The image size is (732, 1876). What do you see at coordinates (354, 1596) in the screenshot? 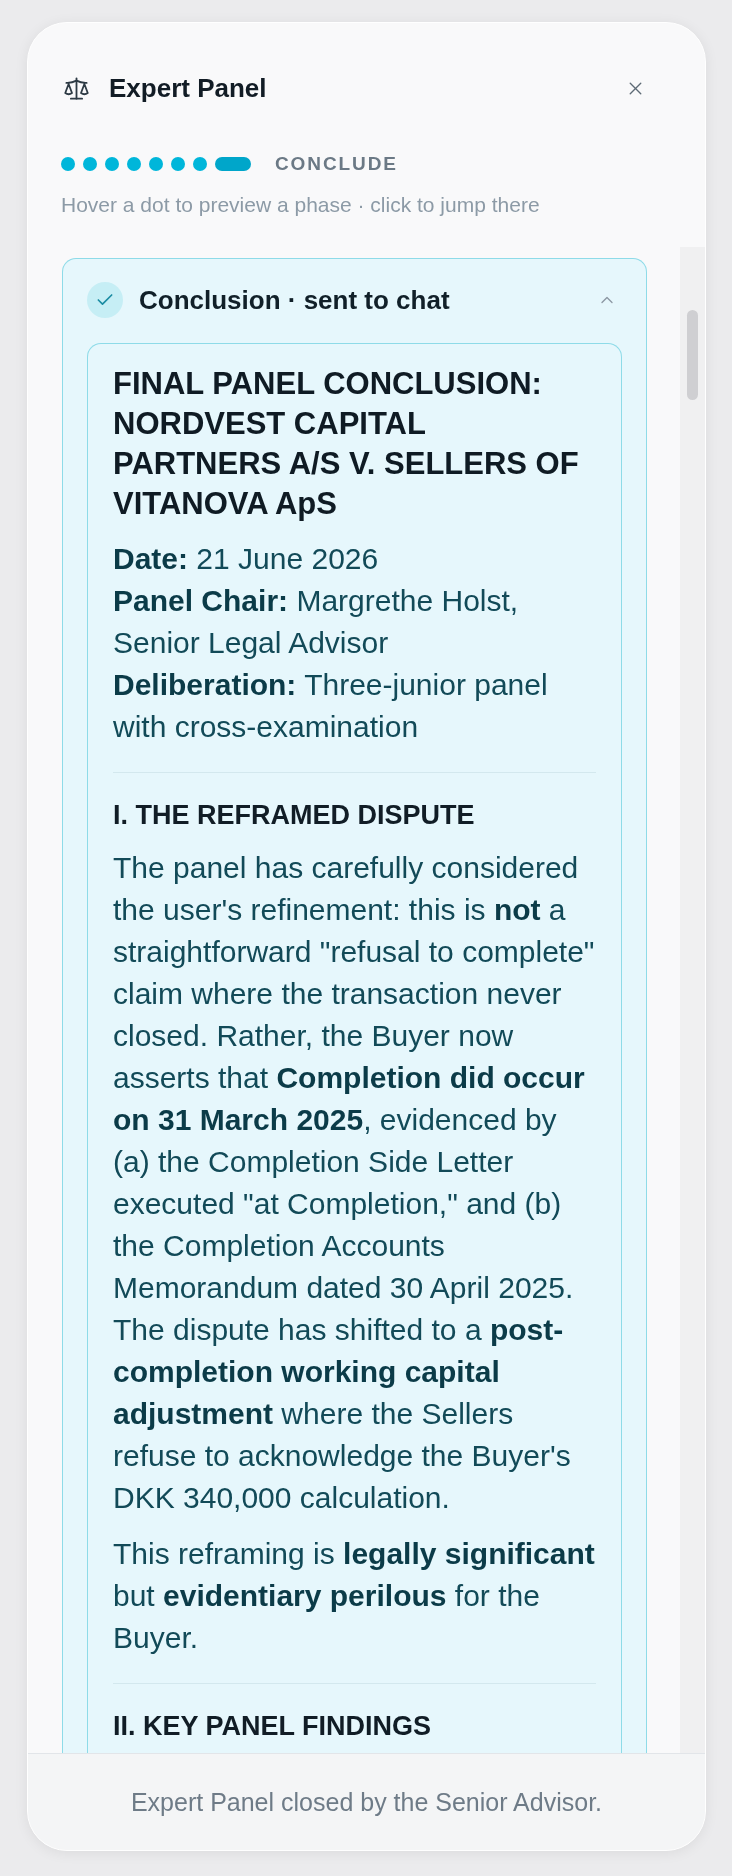
I see `body-paragraph: This reframing is legally significant but evidentiary perilous for the Buyer.` at bounding box center [354, 1596].